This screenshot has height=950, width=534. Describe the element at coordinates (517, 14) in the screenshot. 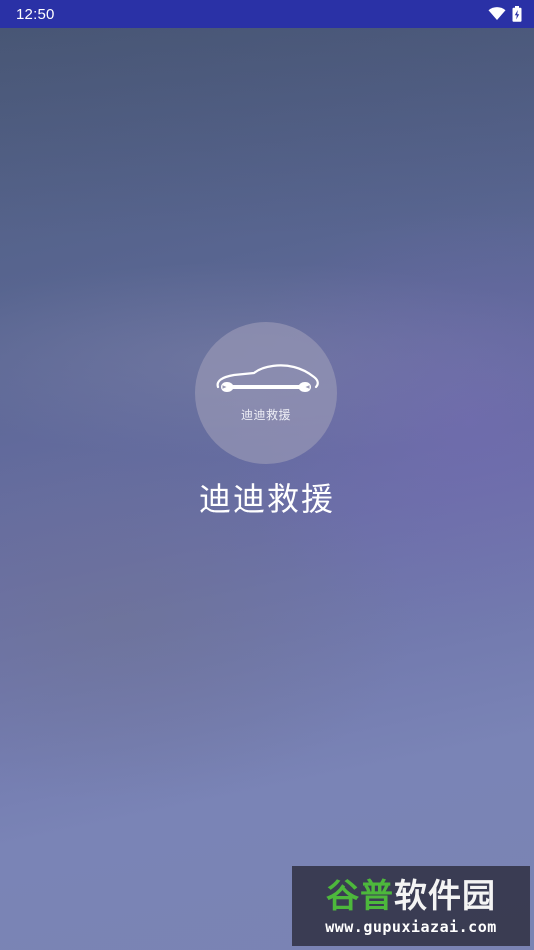

I see `battery-charging-icon` at that location.